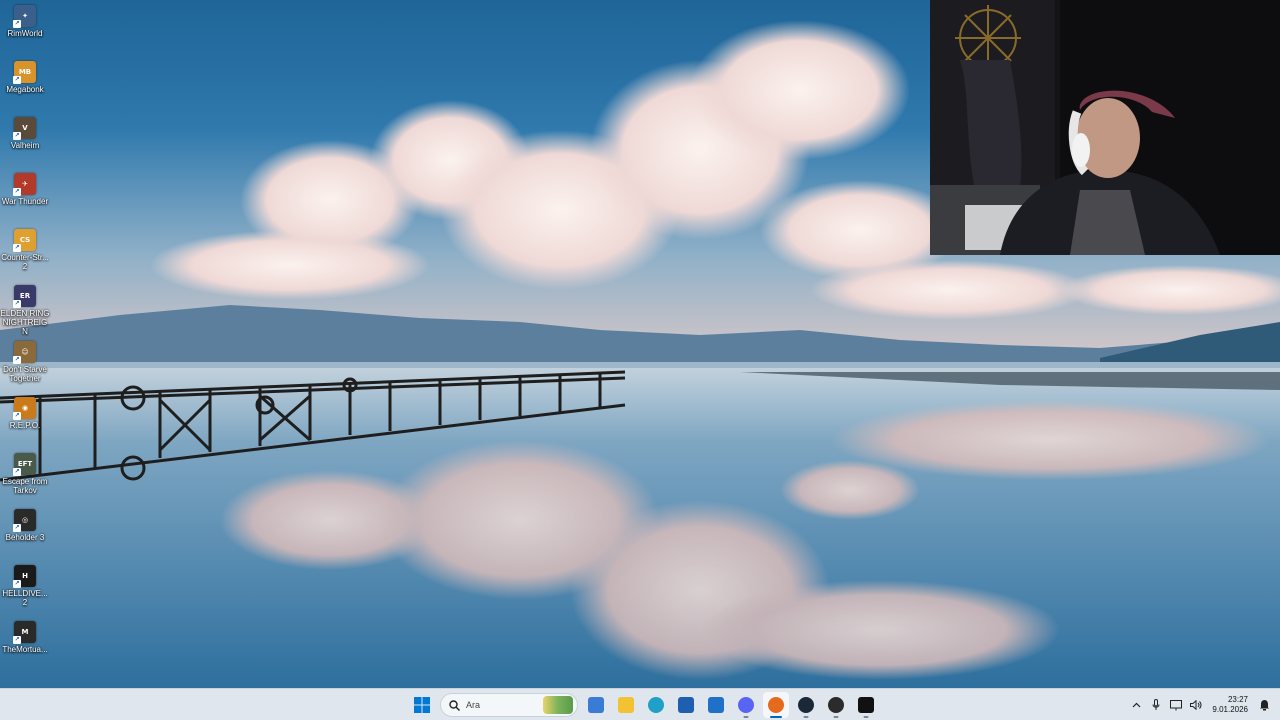  What do you see at coordinates (25, 486) in the screenshot?
I see `desktop-shortcut-label: Escape from Tarkov` at bounding box center [25, 486].